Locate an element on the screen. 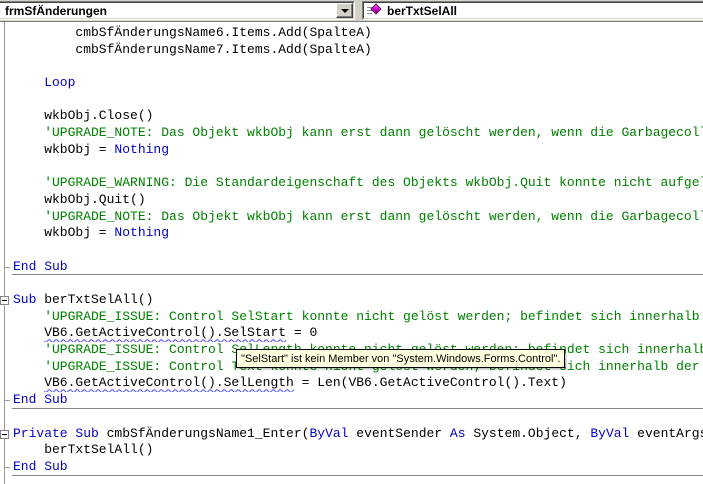 This screenshot has height=484, width=703. object-combobox-value: frmSfÄnderungen is located at coordinates (56, 10).